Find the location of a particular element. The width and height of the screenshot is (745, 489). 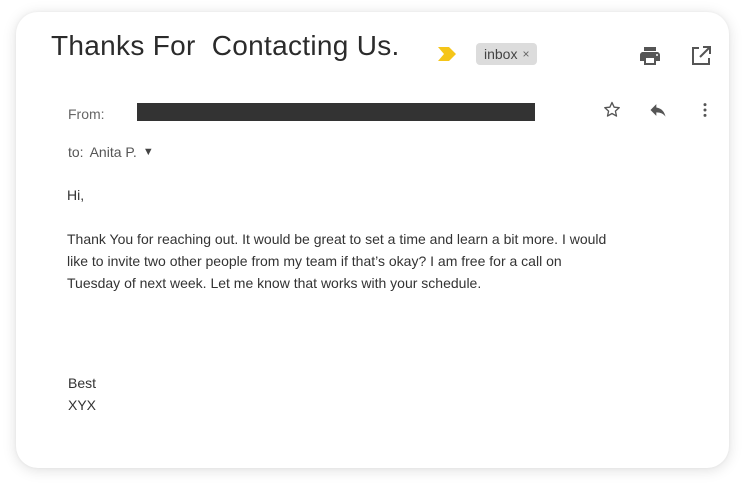

recipient-line: to: Anita P. ▼ is located at coordinates (111, 152).